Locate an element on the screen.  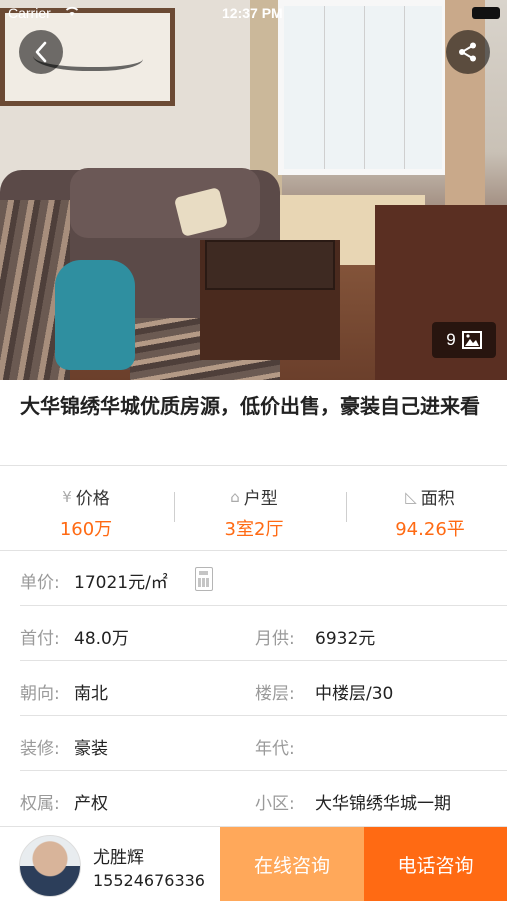
community-value: 大华锦绣华城一期 is located at coordinates (383, 801).